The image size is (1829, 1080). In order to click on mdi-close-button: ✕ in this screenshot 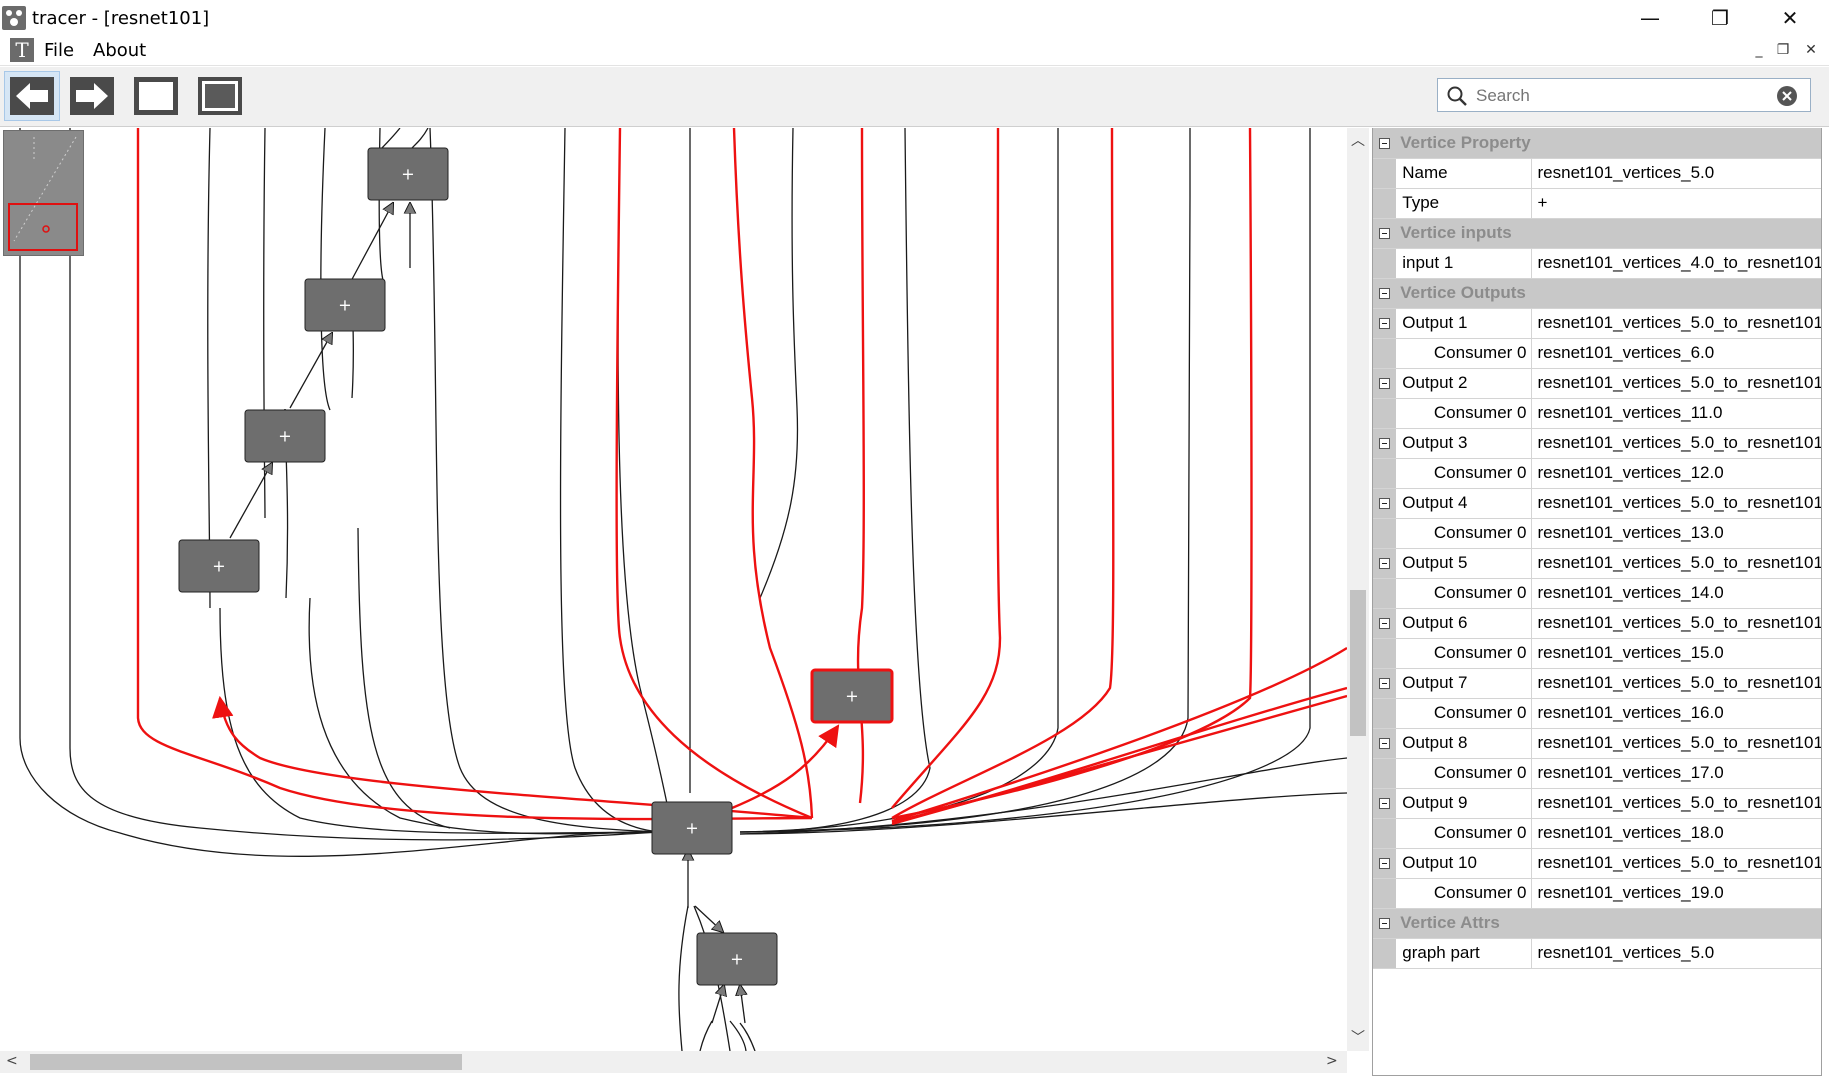, I will do `click(1811, 50)`.